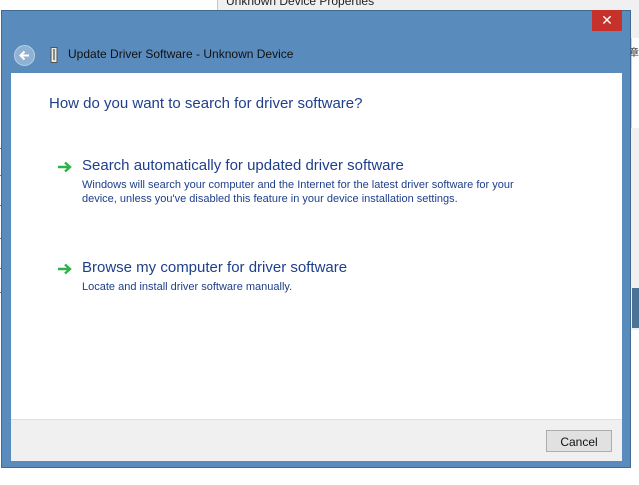 The height and width of the screenshot is (485, 639). What do you see at coordinates (214, 267) in the screenshot?
I see `browse-computer-title: Browse my computer for driver software` at bounding box center [214, 267].